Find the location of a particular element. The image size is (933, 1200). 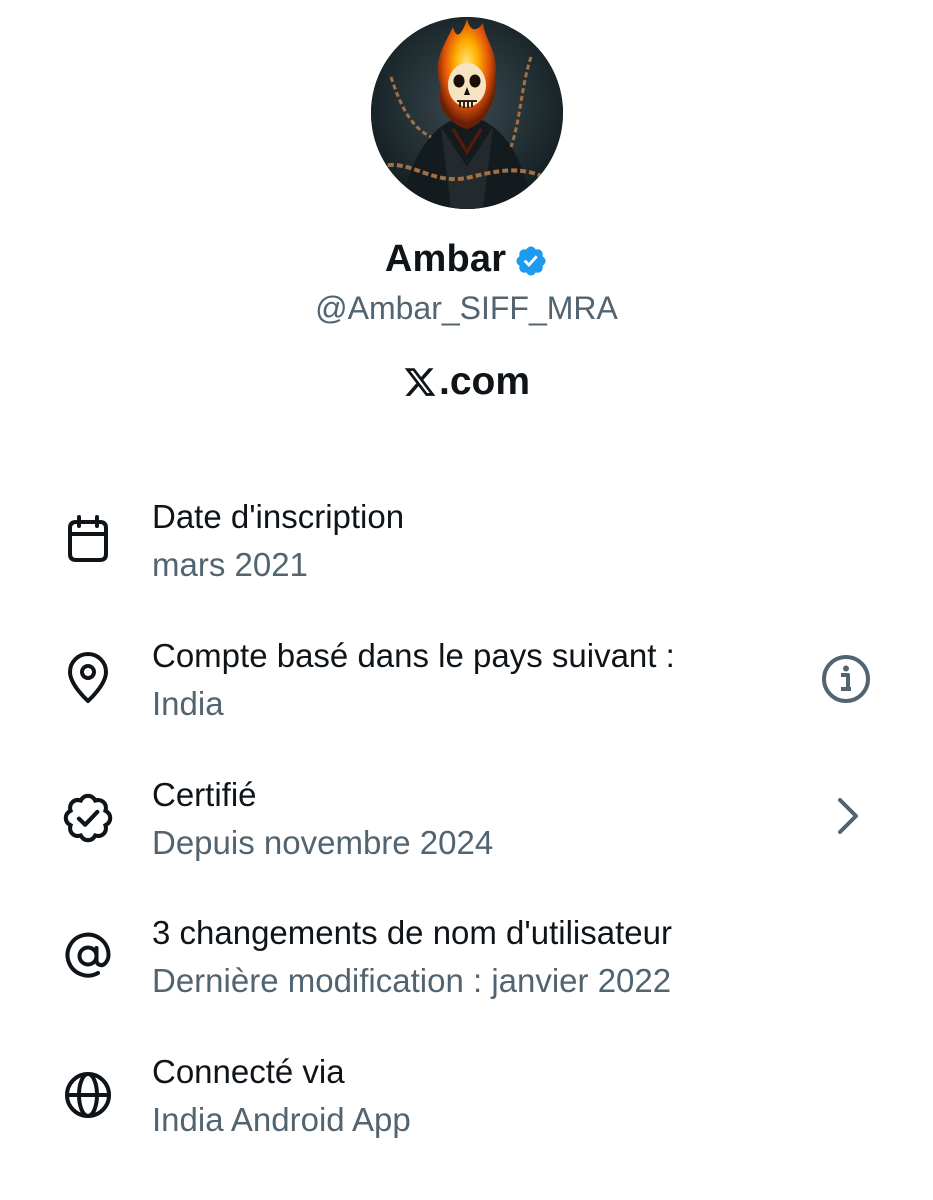

username-changes-value: Dernière modification : janvier 2022 is located at coordinates (412, 980).